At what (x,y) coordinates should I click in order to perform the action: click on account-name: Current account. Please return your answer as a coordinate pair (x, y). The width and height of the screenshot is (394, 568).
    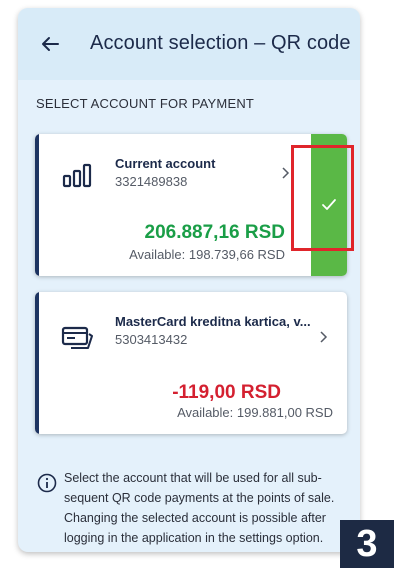
    Looking at the image, I should click on (165, 163).